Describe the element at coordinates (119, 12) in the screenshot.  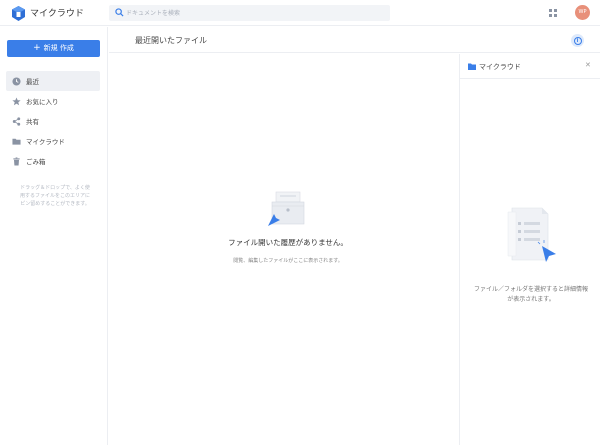
I see `search-icon` at that location.